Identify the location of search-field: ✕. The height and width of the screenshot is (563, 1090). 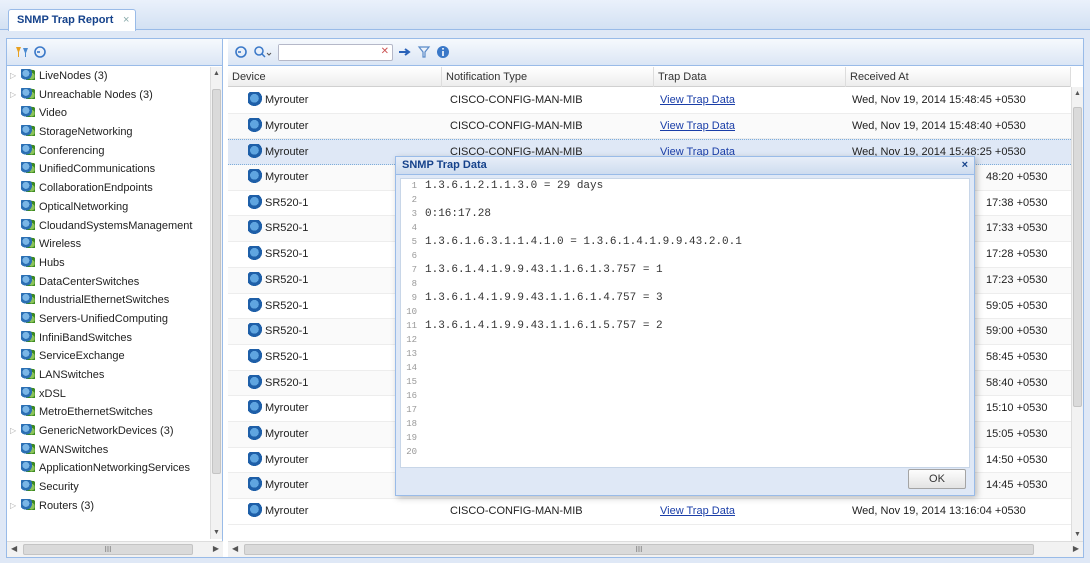
(335, 52).